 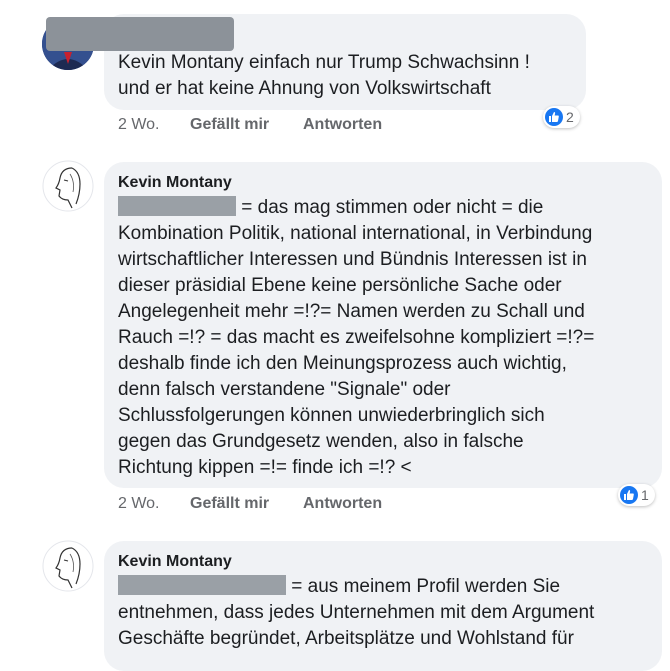 I want to click on avatar, so click(x=68, y=566).